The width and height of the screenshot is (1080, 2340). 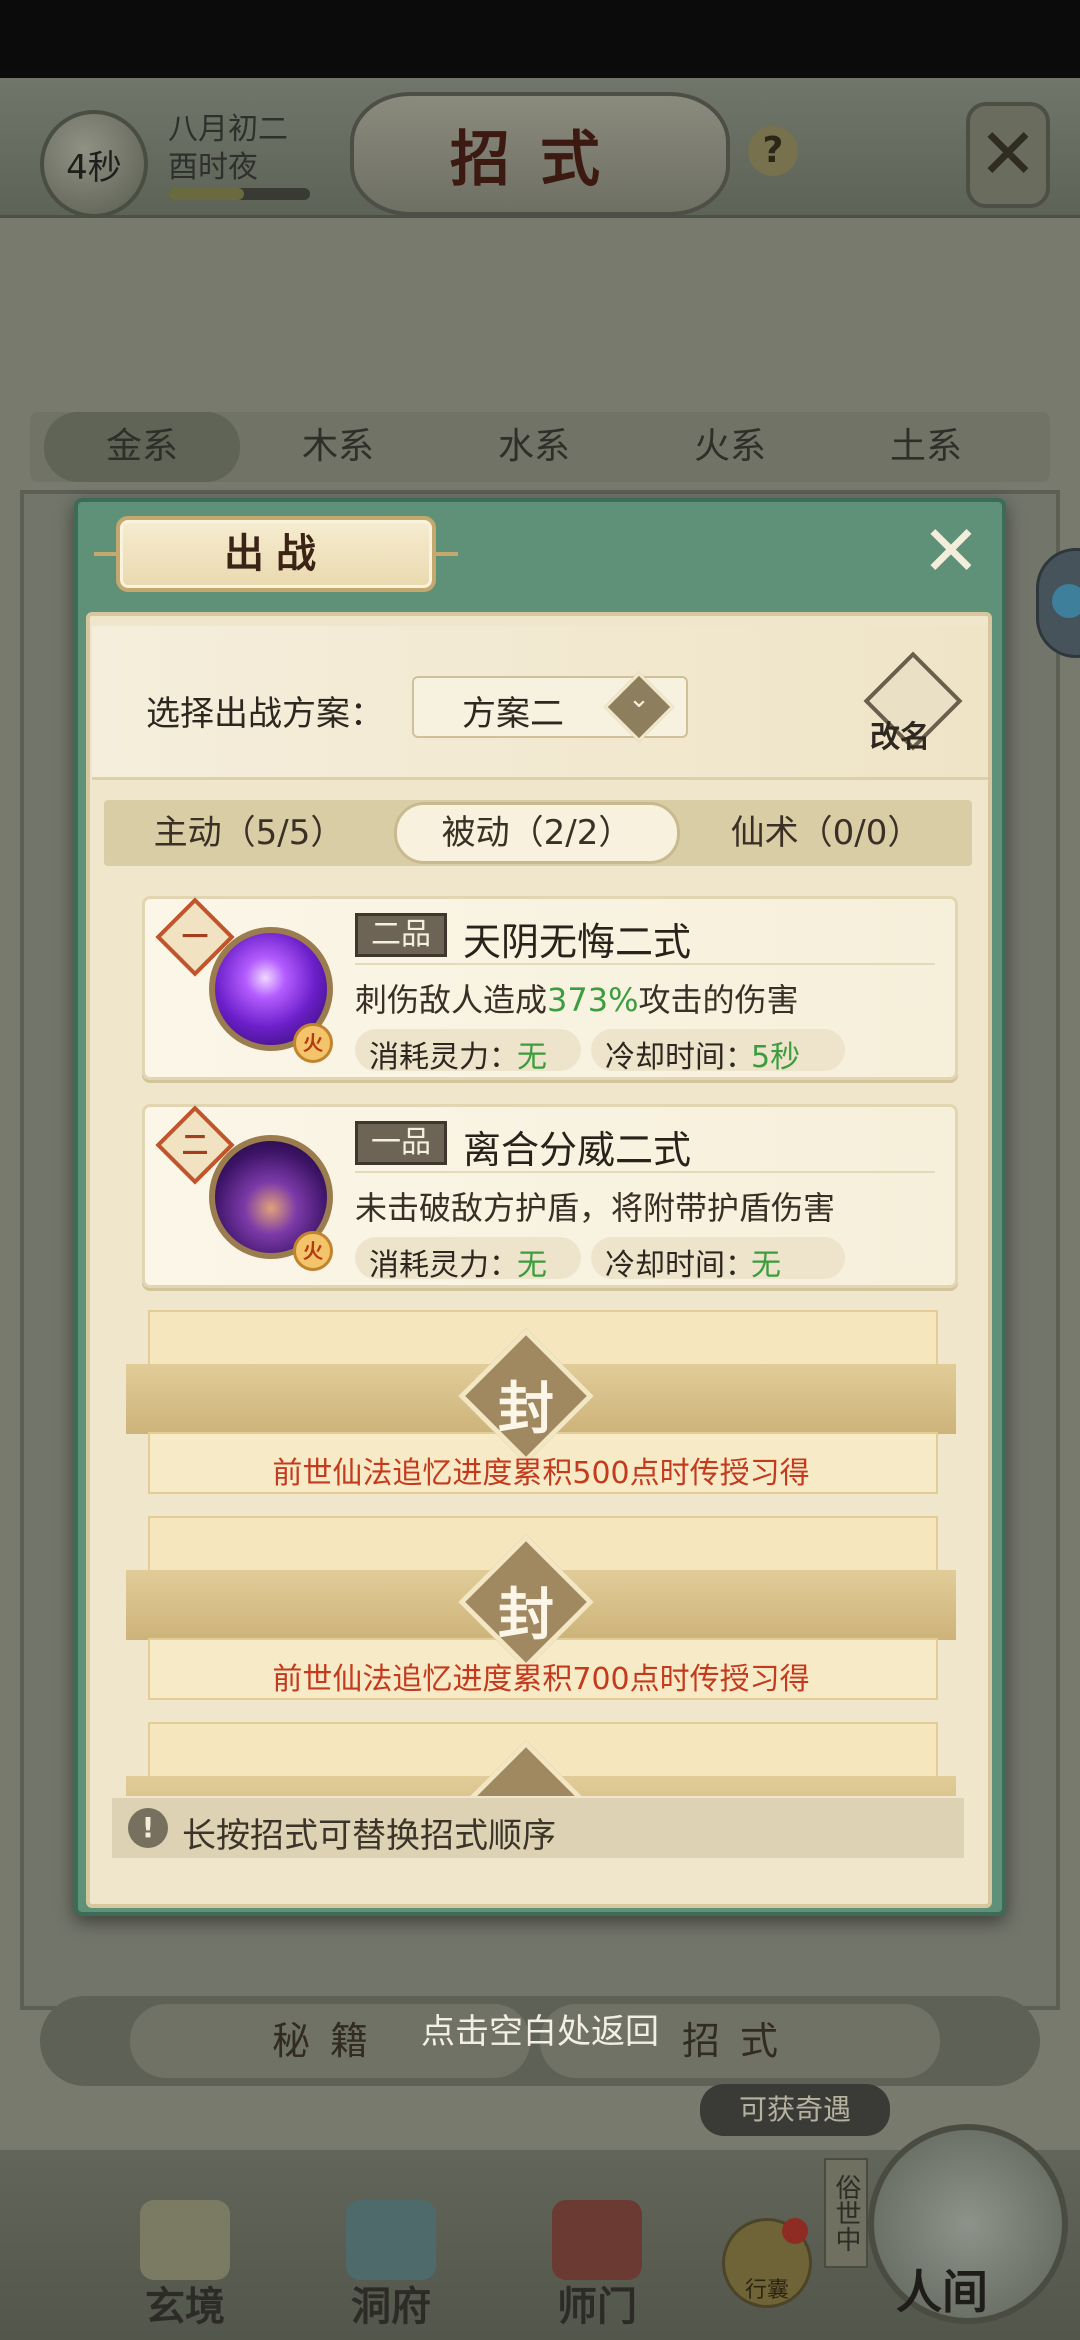 I want to click on nav-label: 玄境, so click(x=185, y=2306).